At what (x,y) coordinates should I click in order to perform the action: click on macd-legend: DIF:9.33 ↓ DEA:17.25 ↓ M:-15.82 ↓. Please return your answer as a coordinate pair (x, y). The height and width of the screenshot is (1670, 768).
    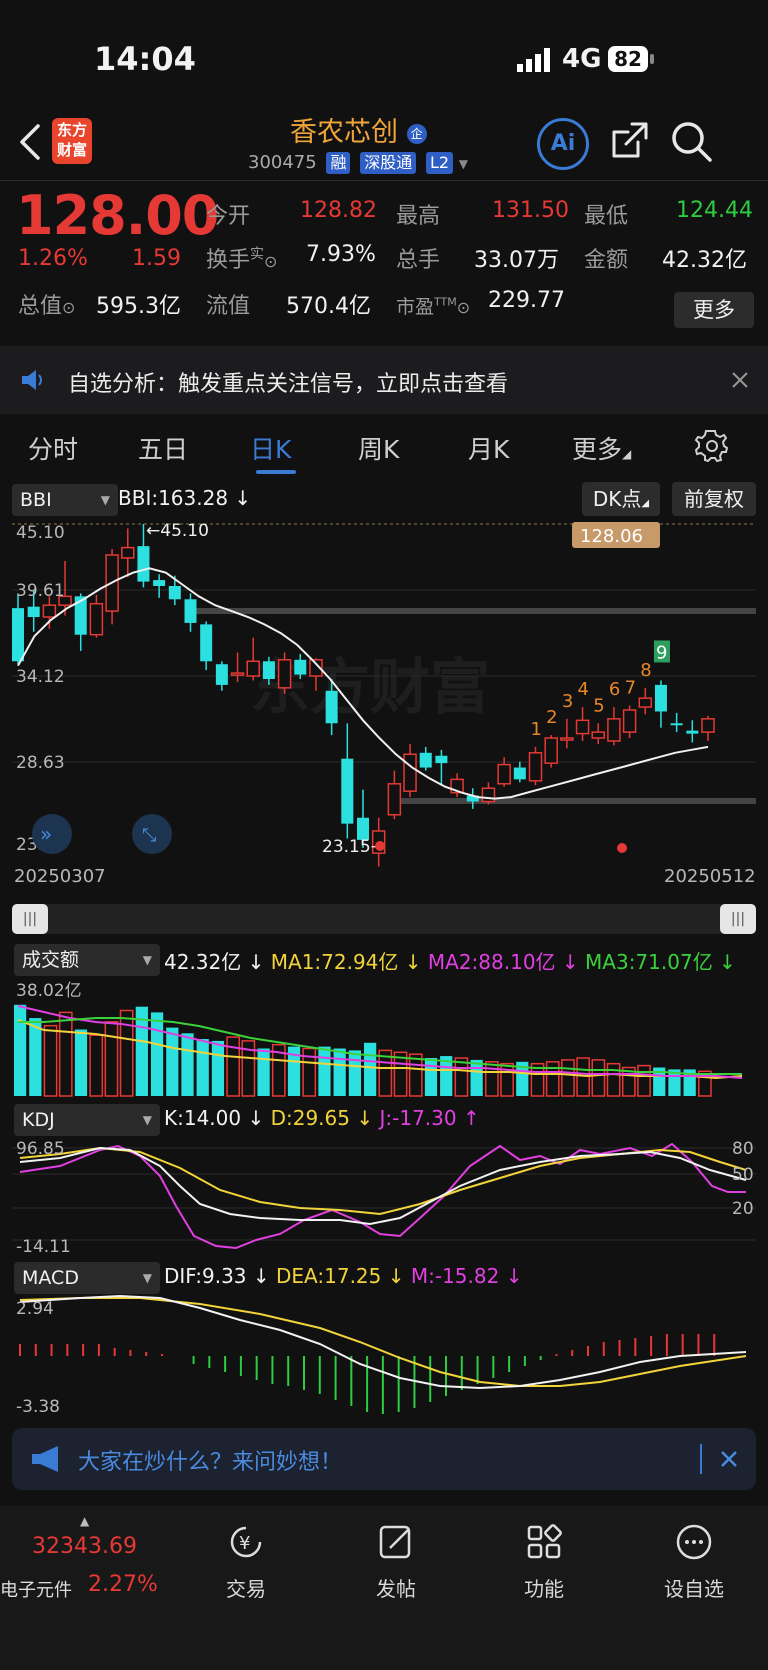
    Looking at the image, I should click on (343, 1276).